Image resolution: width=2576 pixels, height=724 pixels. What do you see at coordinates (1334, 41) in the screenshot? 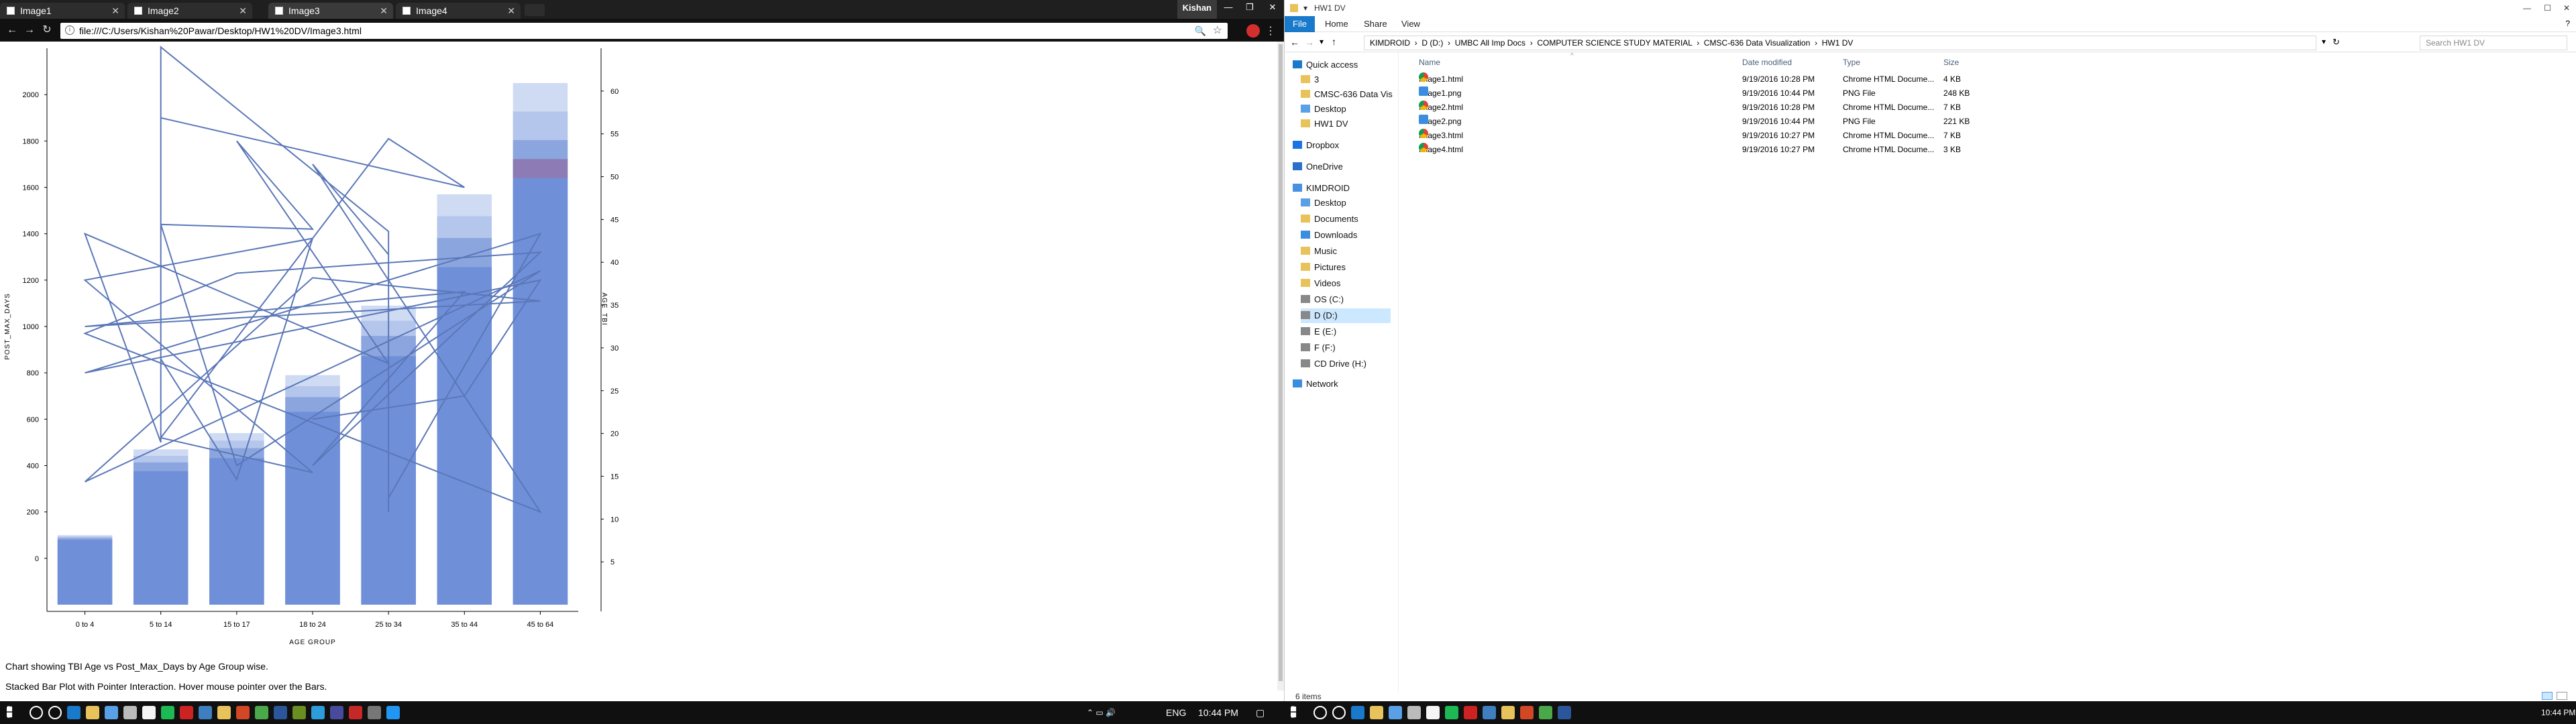
I see `up-icon: ↑` at bounding box center [1334, 41].